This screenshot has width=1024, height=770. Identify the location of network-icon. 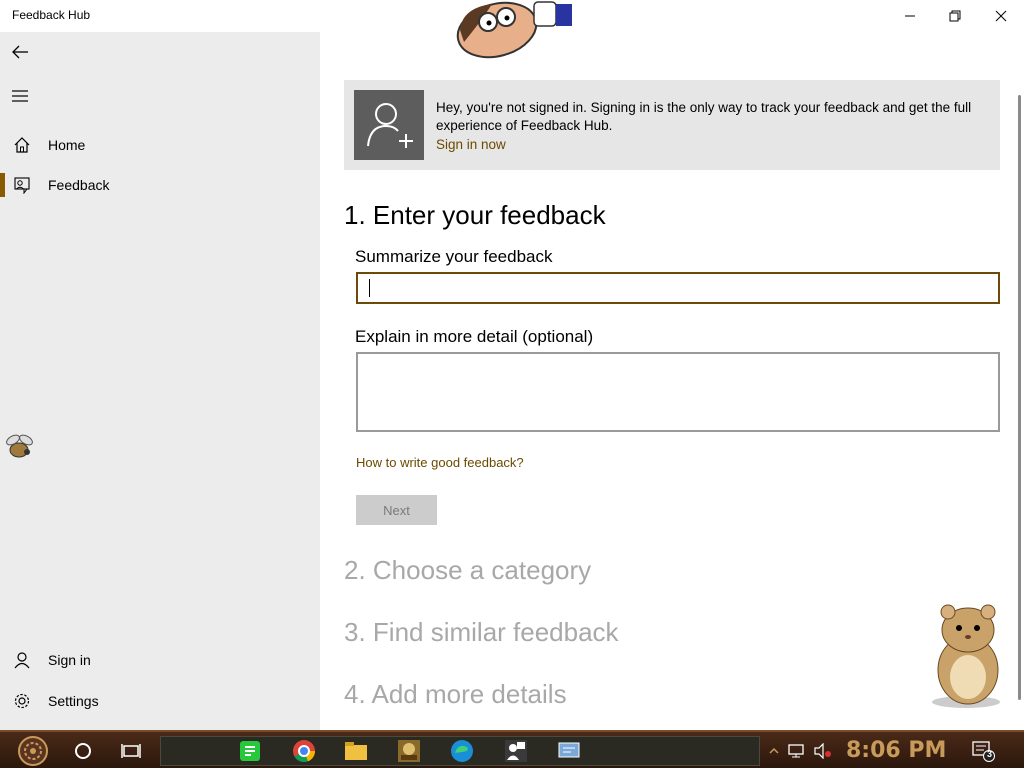
(796, 751).